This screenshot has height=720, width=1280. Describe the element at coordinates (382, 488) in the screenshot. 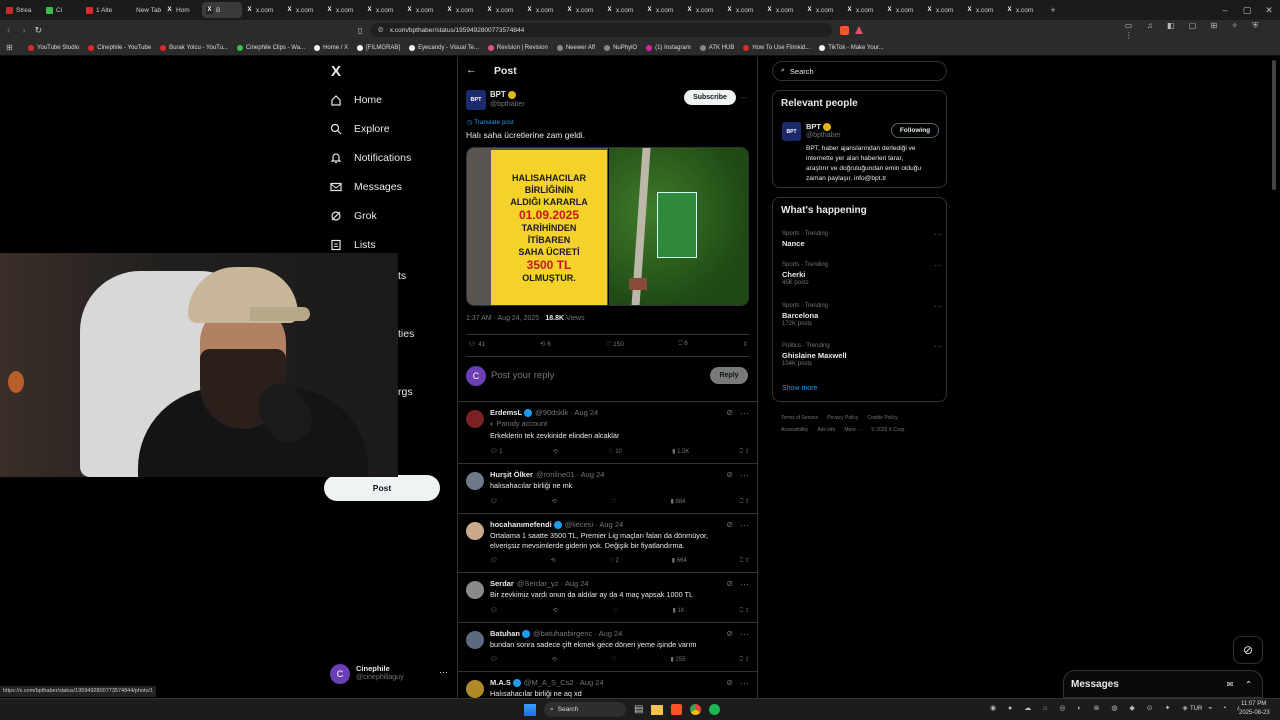

I see `post-button: Post` at that location.